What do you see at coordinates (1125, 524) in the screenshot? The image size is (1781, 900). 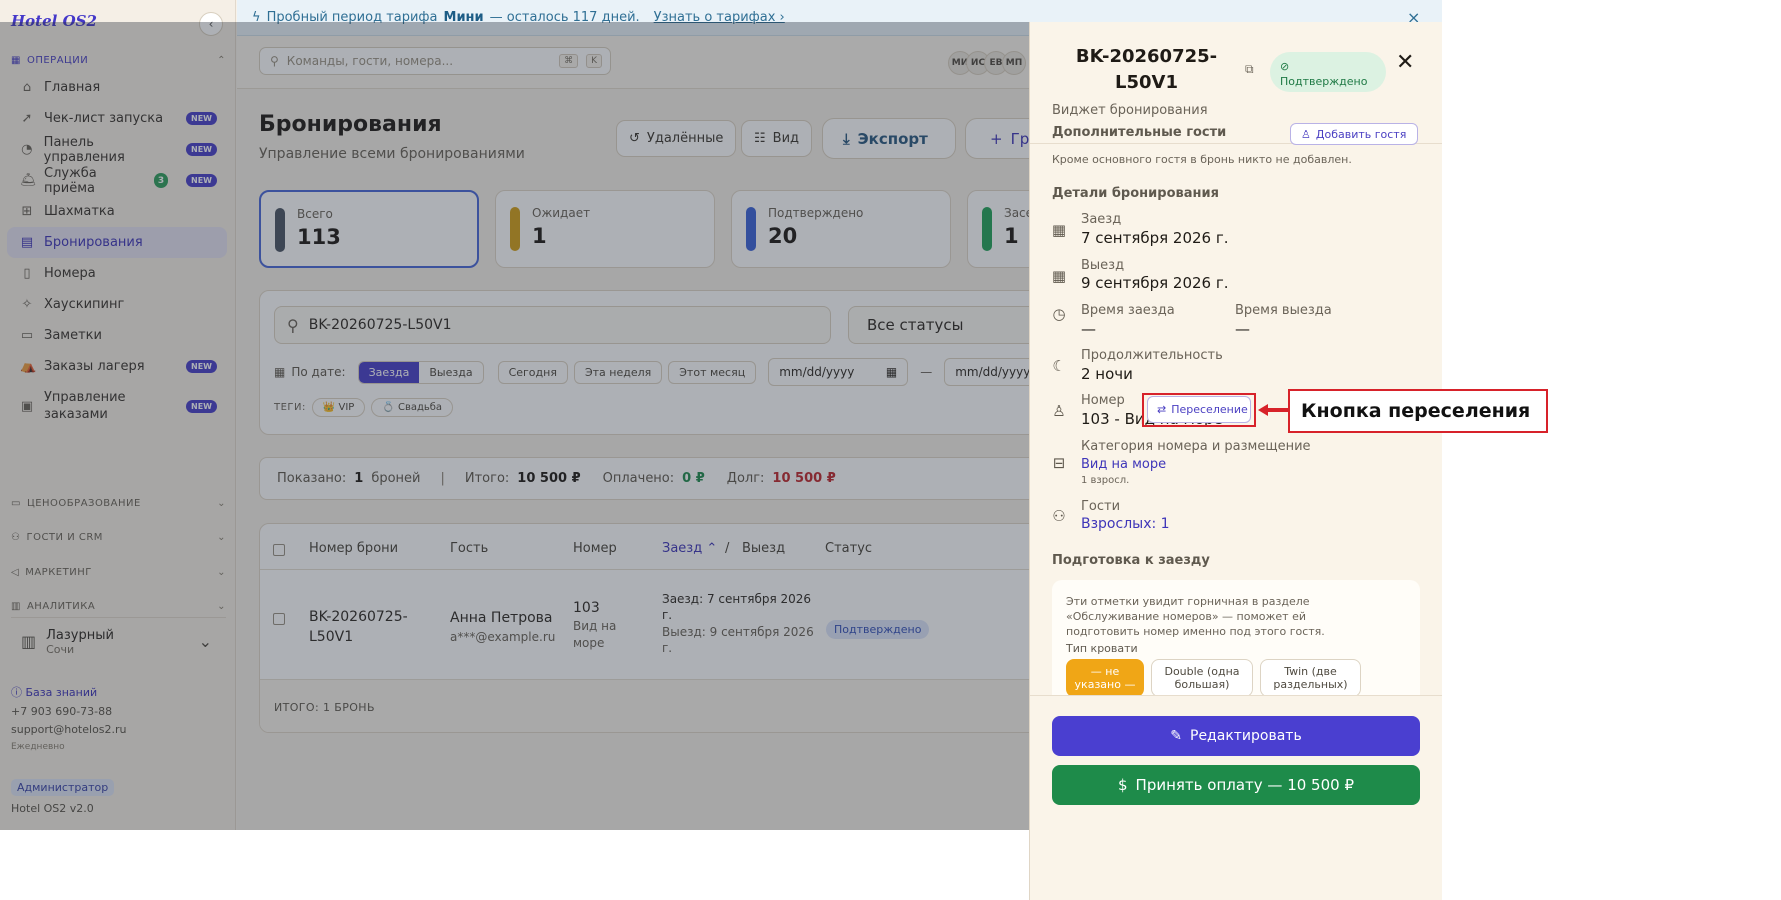 I see `guests-link: Взрослых: 1` at bounding box center [1125, 524].